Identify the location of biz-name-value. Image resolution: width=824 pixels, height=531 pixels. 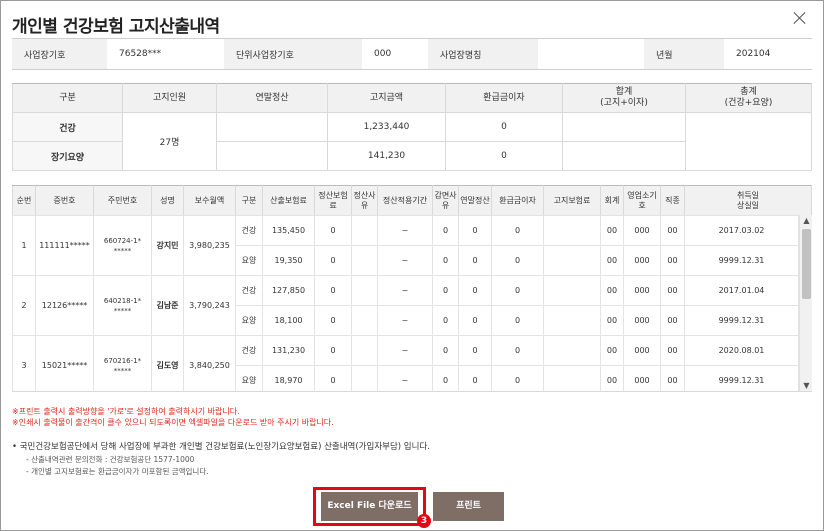
(591, 54).